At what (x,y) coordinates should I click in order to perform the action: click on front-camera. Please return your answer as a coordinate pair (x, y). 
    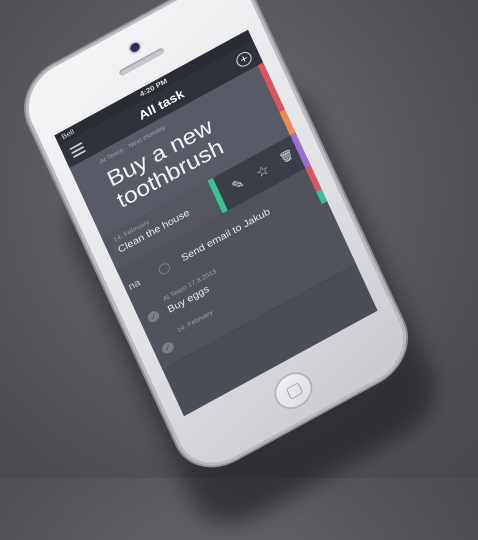
    Looking at the image, I should click on (135, 47).